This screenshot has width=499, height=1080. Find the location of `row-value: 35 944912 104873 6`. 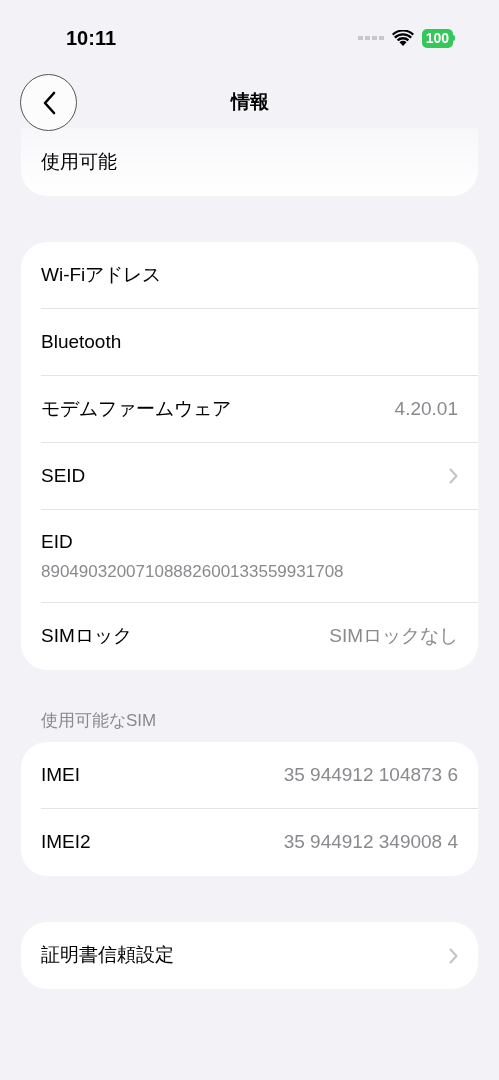

row-value: 35 944912 104873 6 is located at coordinates (370, 774).